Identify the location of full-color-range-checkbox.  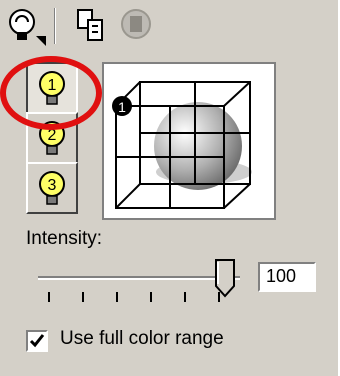
(37, 341).